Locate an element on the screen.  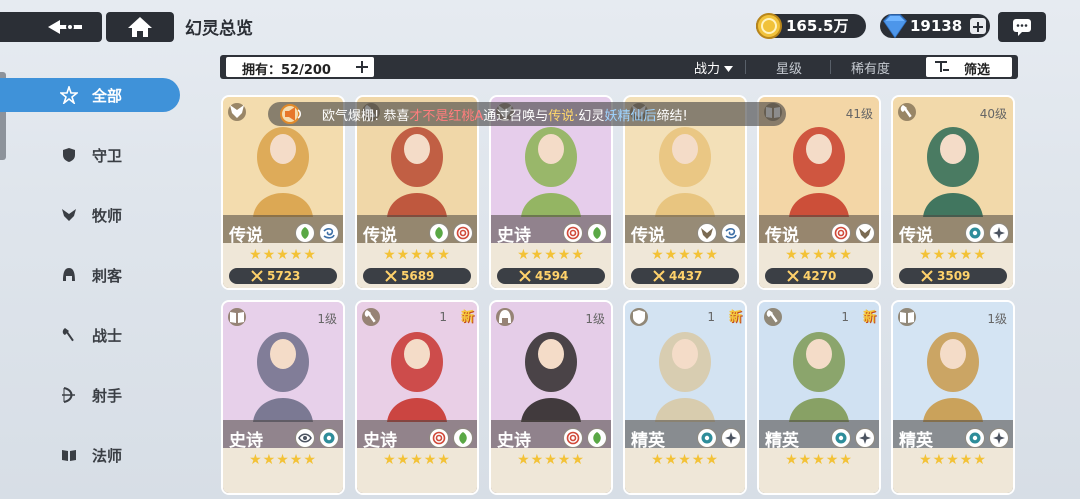
combat-power: 3509 is located at coordinates (953, 276).